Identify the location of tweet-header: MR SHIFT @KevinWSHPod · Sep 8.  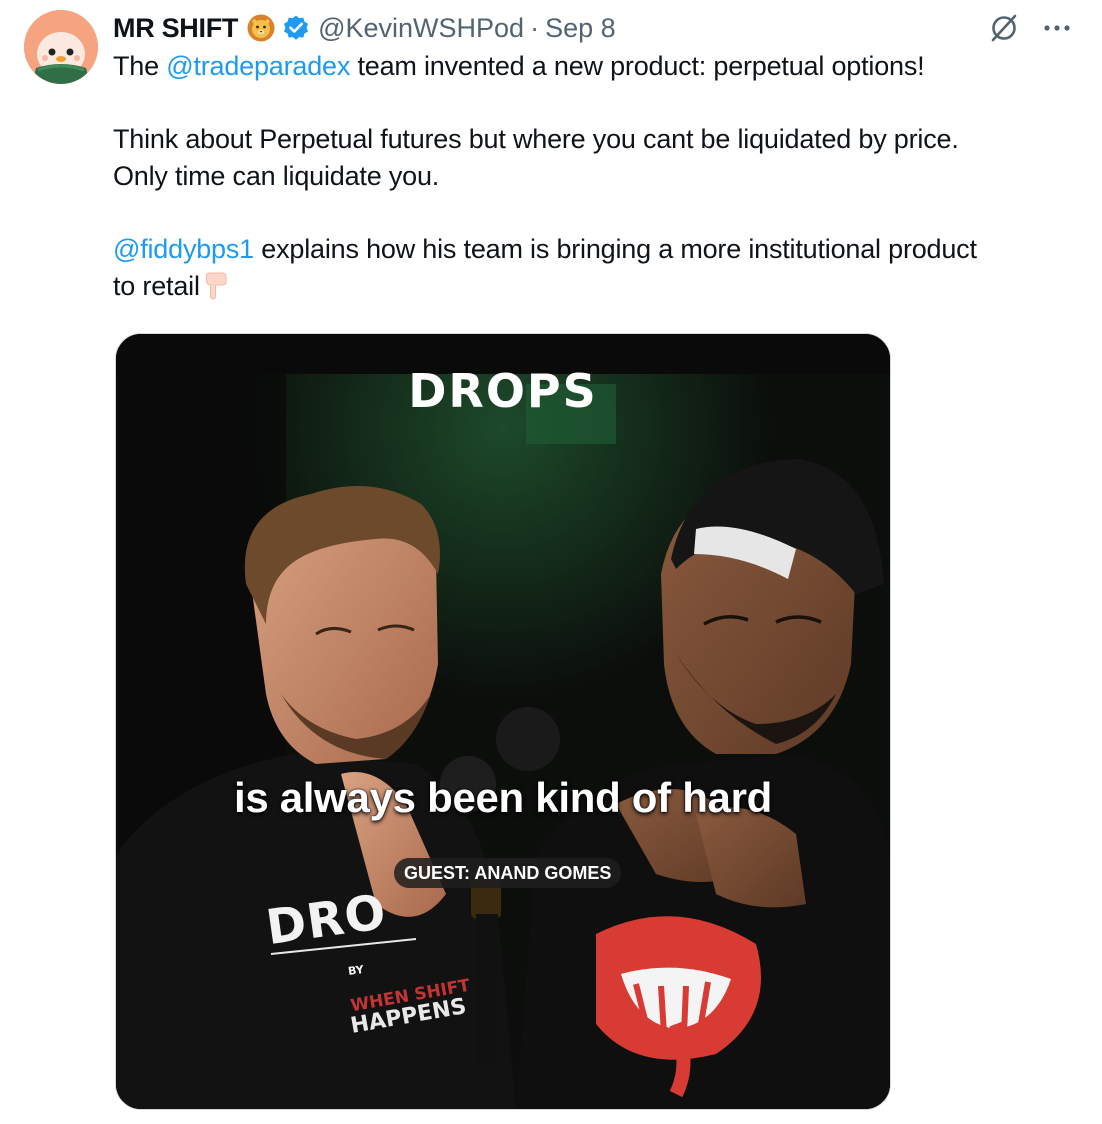
(364, 28).